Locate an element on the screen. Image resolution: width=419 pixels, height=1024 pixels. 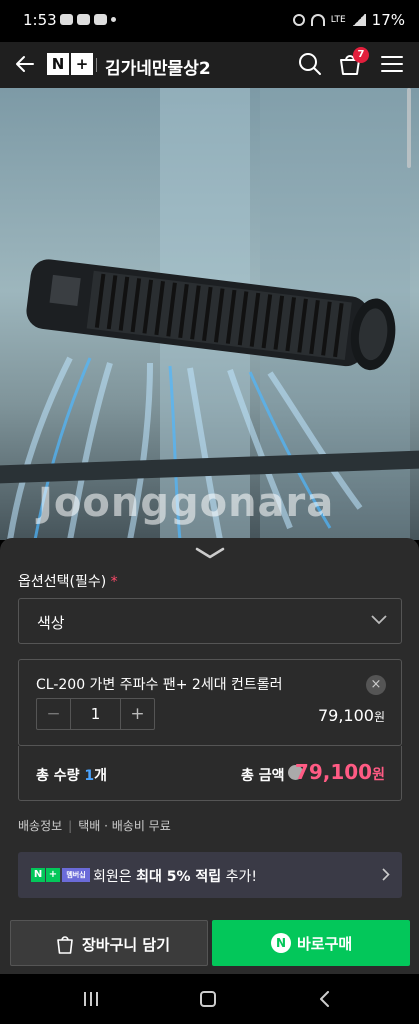
naver-plus-membership-logo: N + 멤버십 is located at coordinates (60, 875).